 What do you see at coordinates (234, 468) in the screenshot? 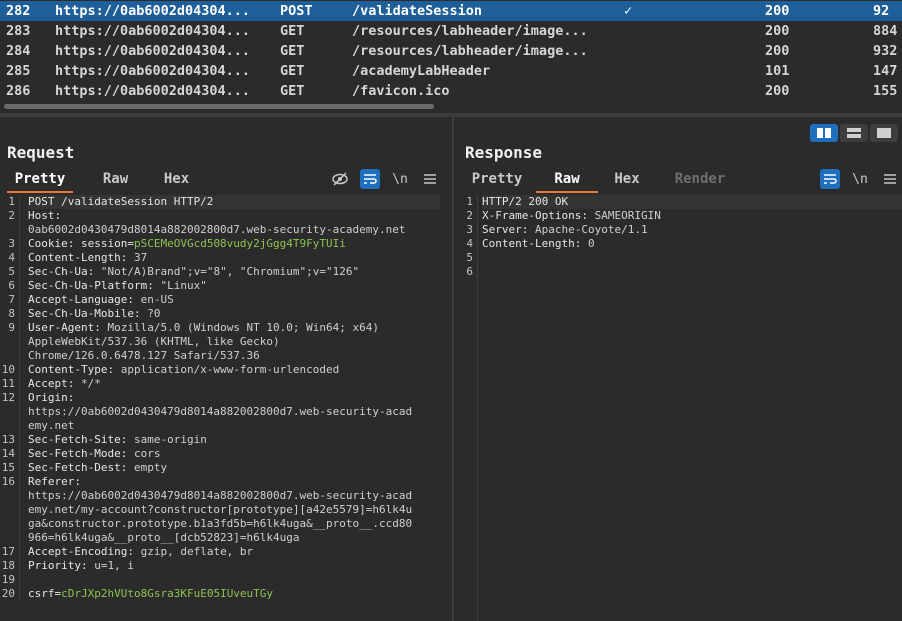
I see `code-line: Sec-Fetch-Dest: empty` at bounding box center [234, 468].